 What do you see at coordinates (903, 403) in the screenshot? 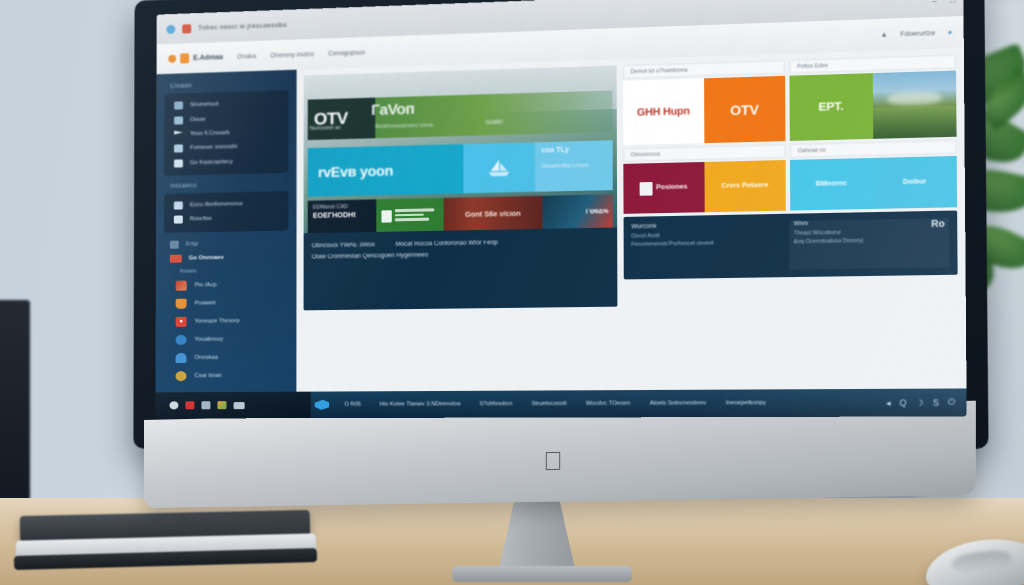
I see `search-icon: Q` at bounding box center [903, 403].